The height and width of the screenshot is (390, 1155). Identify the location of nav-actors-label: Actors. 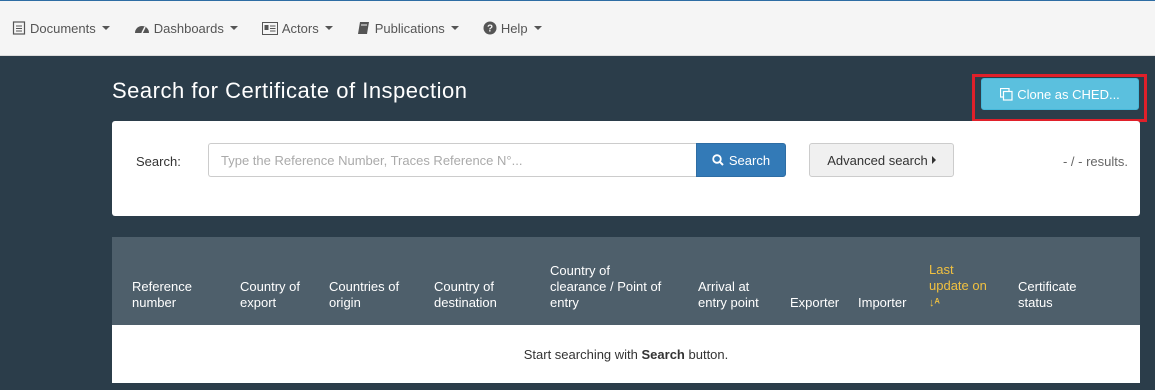
(300, 28).